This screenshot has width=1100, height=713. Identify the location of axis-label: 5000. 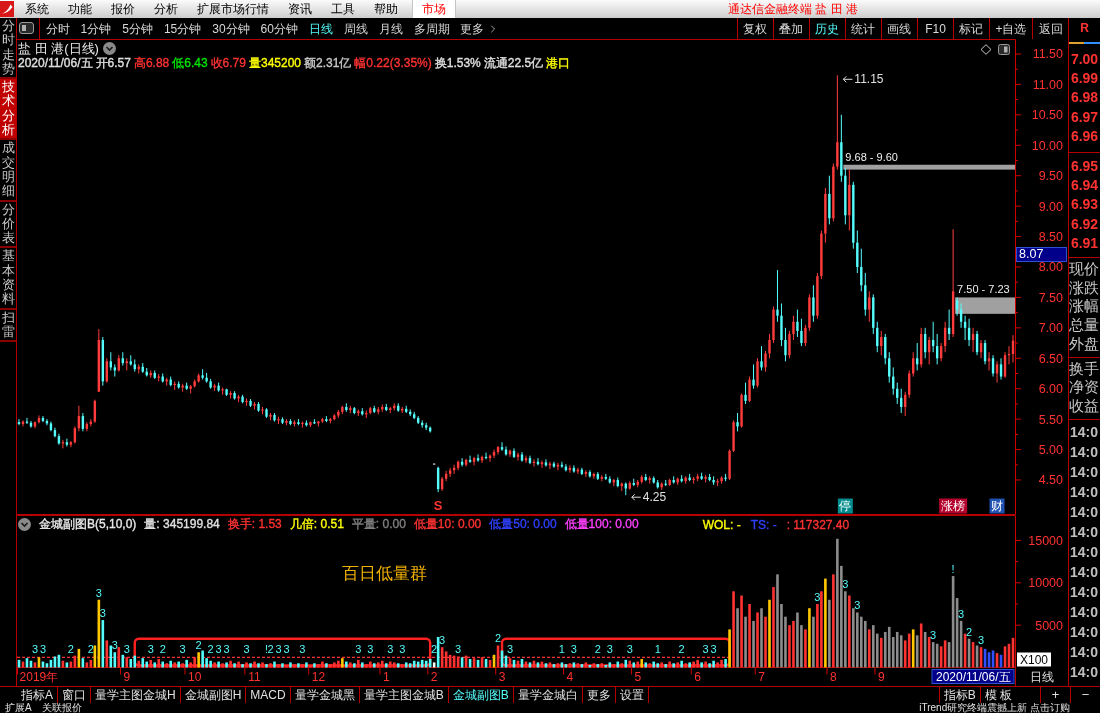
(1049, 625).